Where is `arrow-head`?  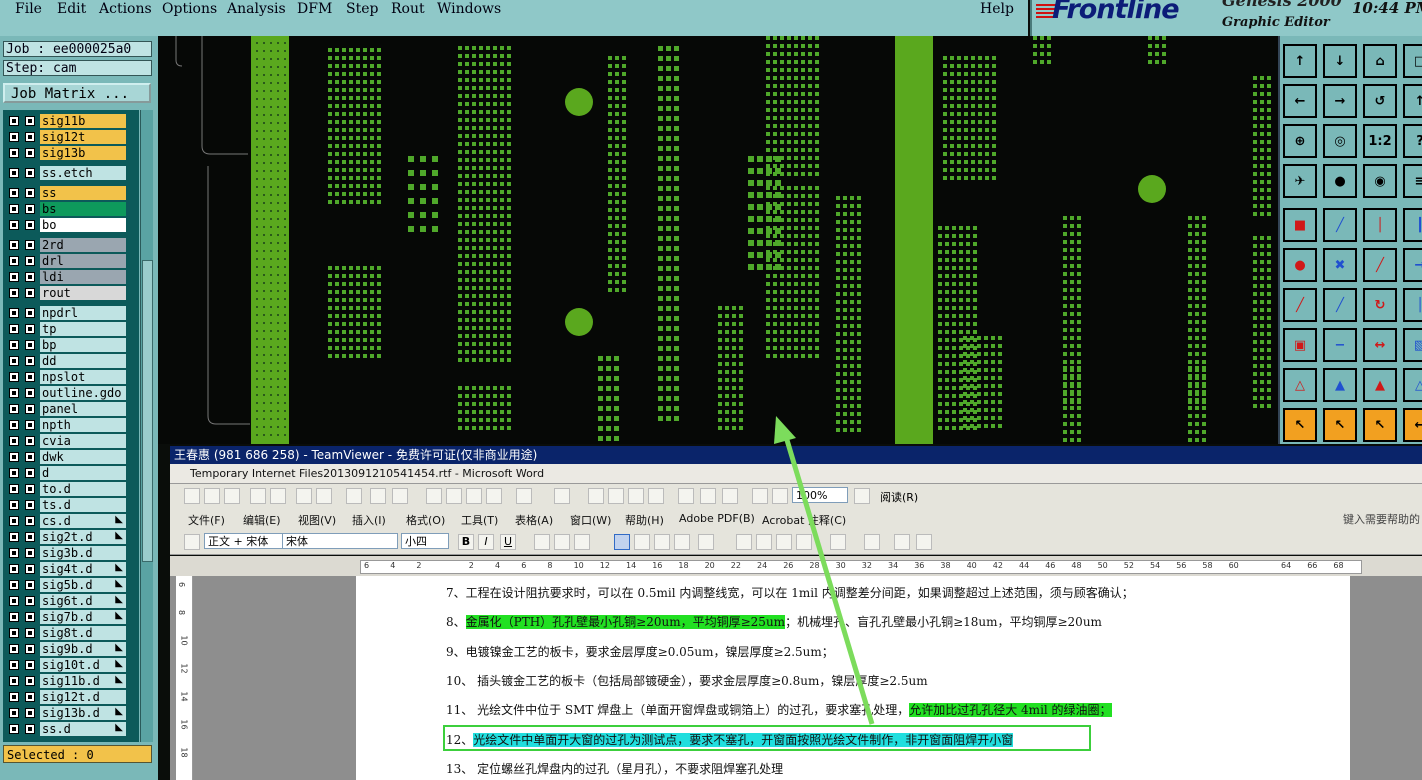 arrow-head is located at coordinates (785, 430).